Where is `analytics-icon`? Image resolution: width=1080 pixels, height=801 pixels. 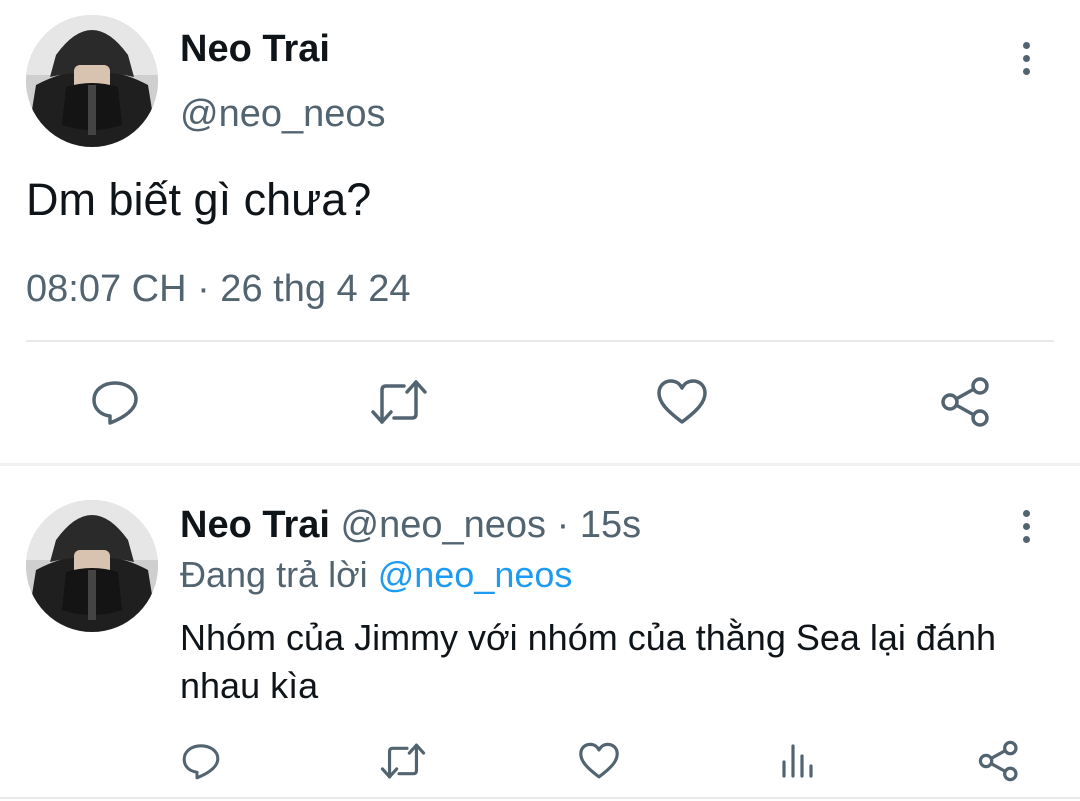
analytics-icon is located at coordinates (798, 760).